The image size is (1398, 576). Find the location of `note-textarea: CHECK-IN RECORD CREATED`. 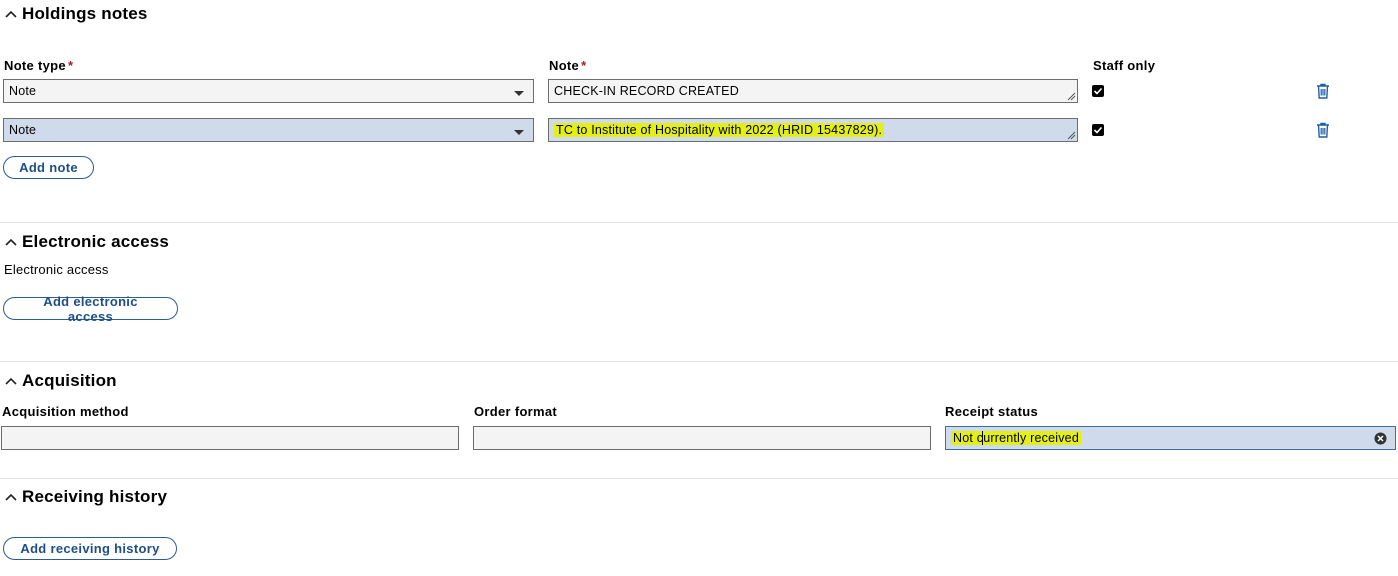

note-textarea: CHECK-IN RECORD CREATED is located at coordinates (813, 91).